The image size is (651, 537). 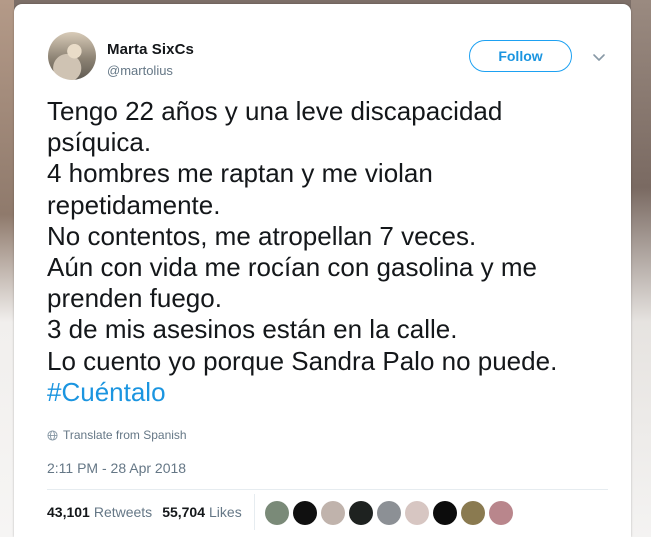 What do you see at coordinates (125, 435) in the screenshot?
I see `translate-label: Translate from Spanish` at bounding box center [125, 435].